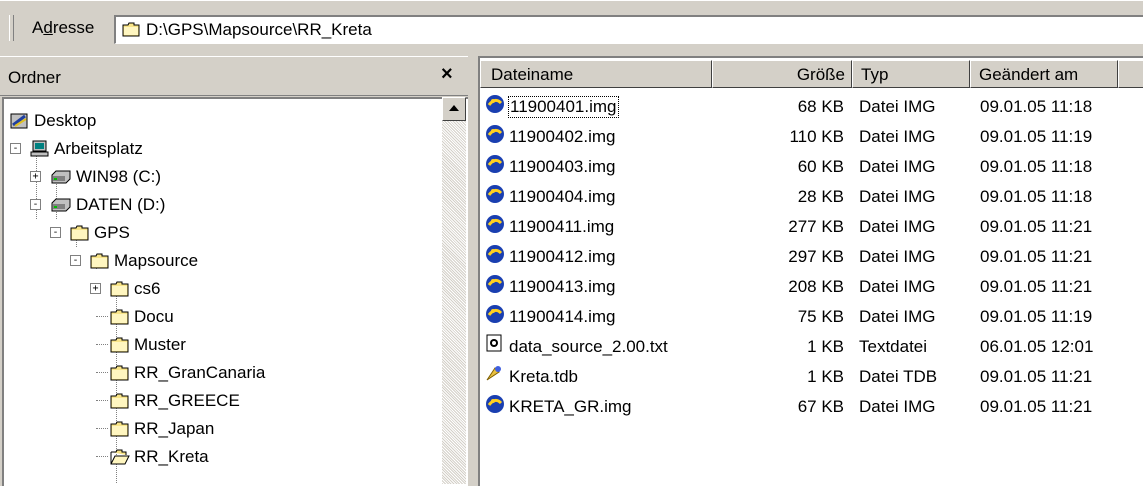 This screenshot has height=486, width=1143. What do you see at coordinates (562, 226) in the screenshot?
I see `file-name: 11900411.img` at bounding box center [562, 226].